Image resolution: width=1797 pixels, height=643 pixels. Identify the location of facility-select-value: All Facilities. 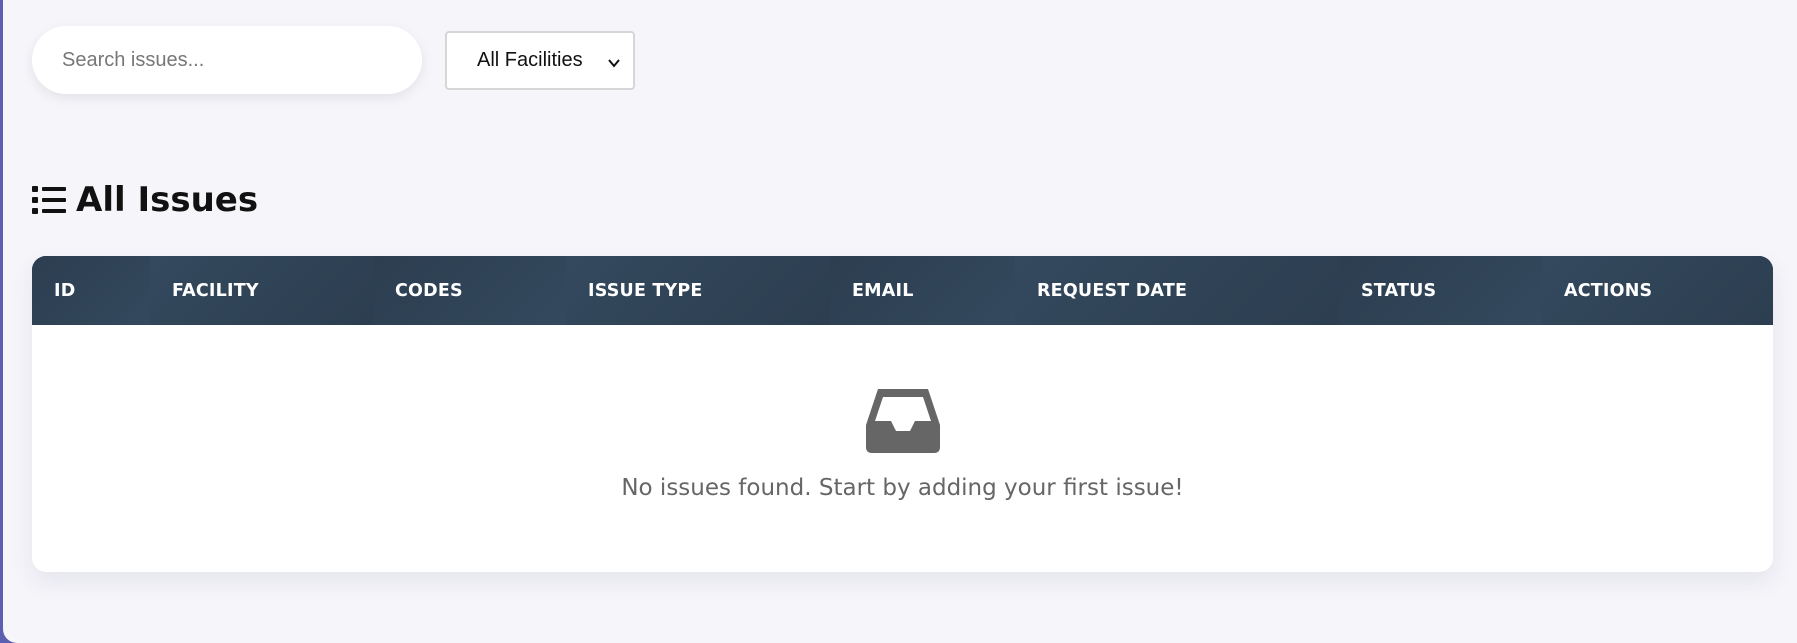
(530, 59).